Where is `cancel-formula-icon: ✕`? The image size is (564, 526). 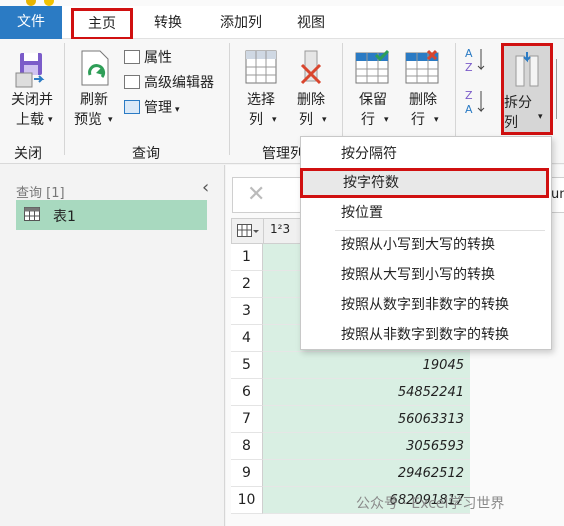
cancel-formula-icon: ✕ is located at coordinates (256, 194).